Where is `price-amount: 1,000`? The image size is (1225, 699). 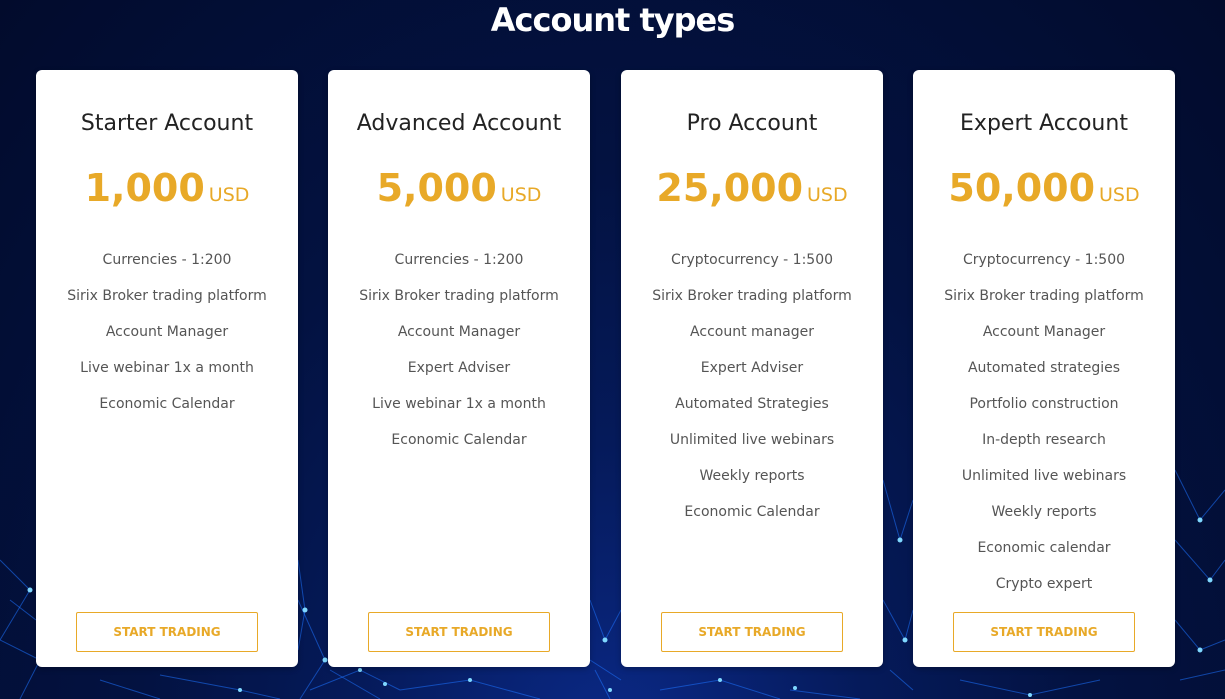 price-amount: 1,000 is located at coordinates (144, 188).